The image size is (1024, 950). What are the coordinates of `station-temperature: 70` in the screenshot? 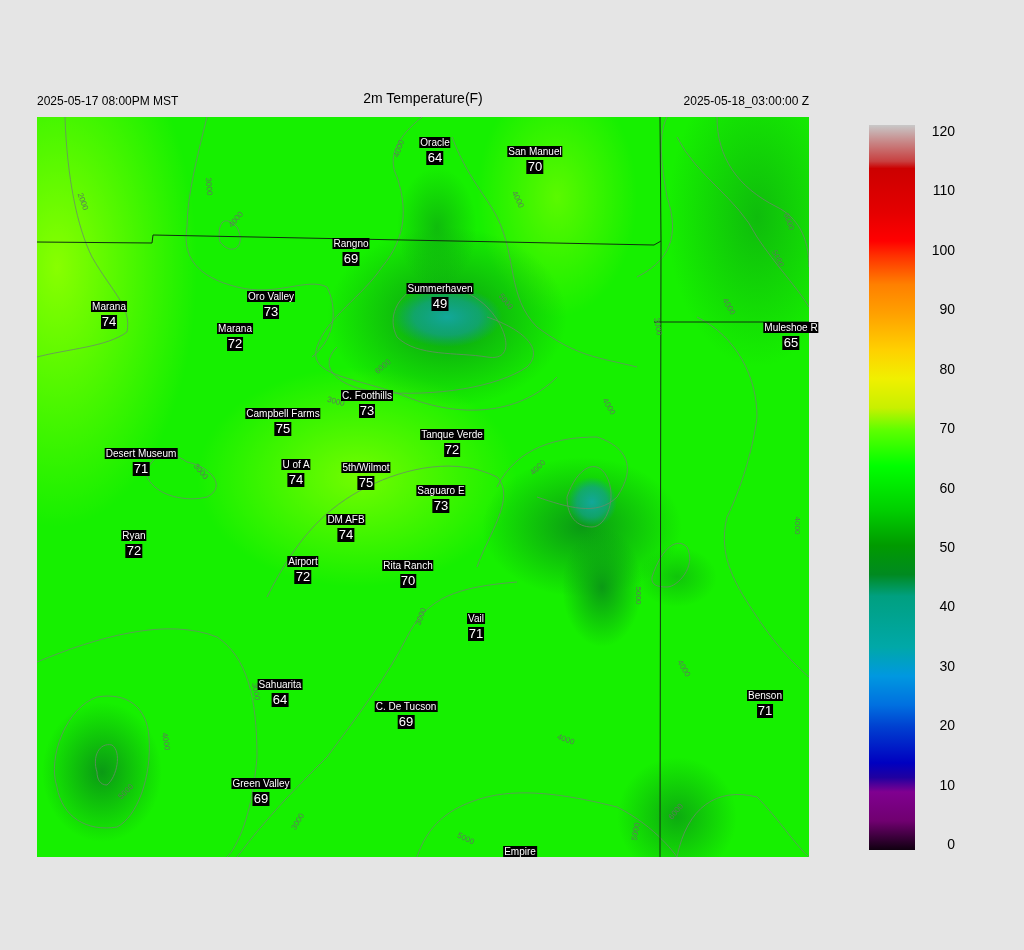 It's located at (535, 167).